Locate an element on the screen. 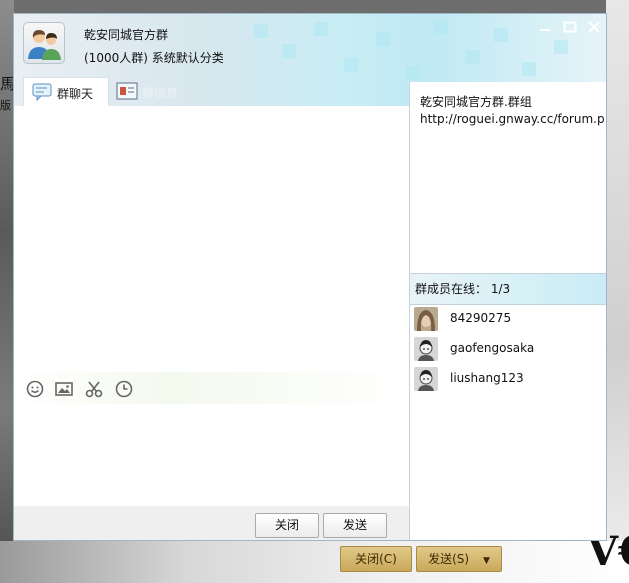  scissors-icon is located at coordinates (94, 389).